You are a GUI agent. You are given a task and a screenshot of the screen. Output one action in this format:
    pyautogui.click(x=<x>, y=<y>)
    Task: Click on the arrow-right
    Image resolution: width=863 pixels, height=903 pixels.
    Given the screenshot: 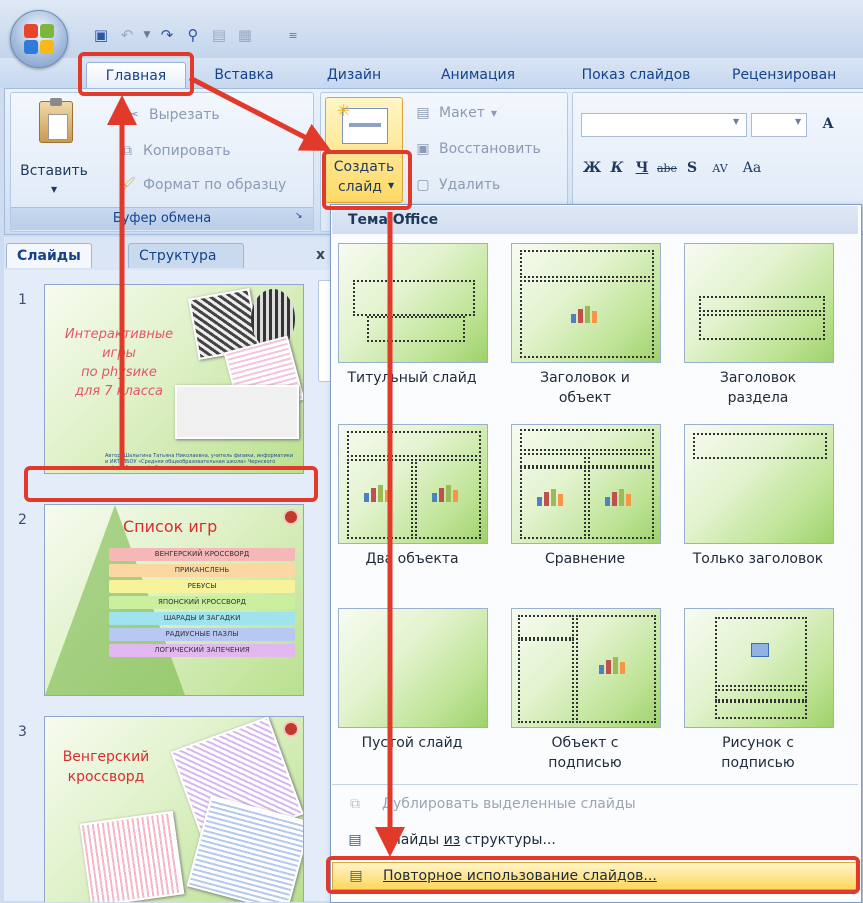 What is the action you would take?
    pyautogui.click(x=260, y=113)
    